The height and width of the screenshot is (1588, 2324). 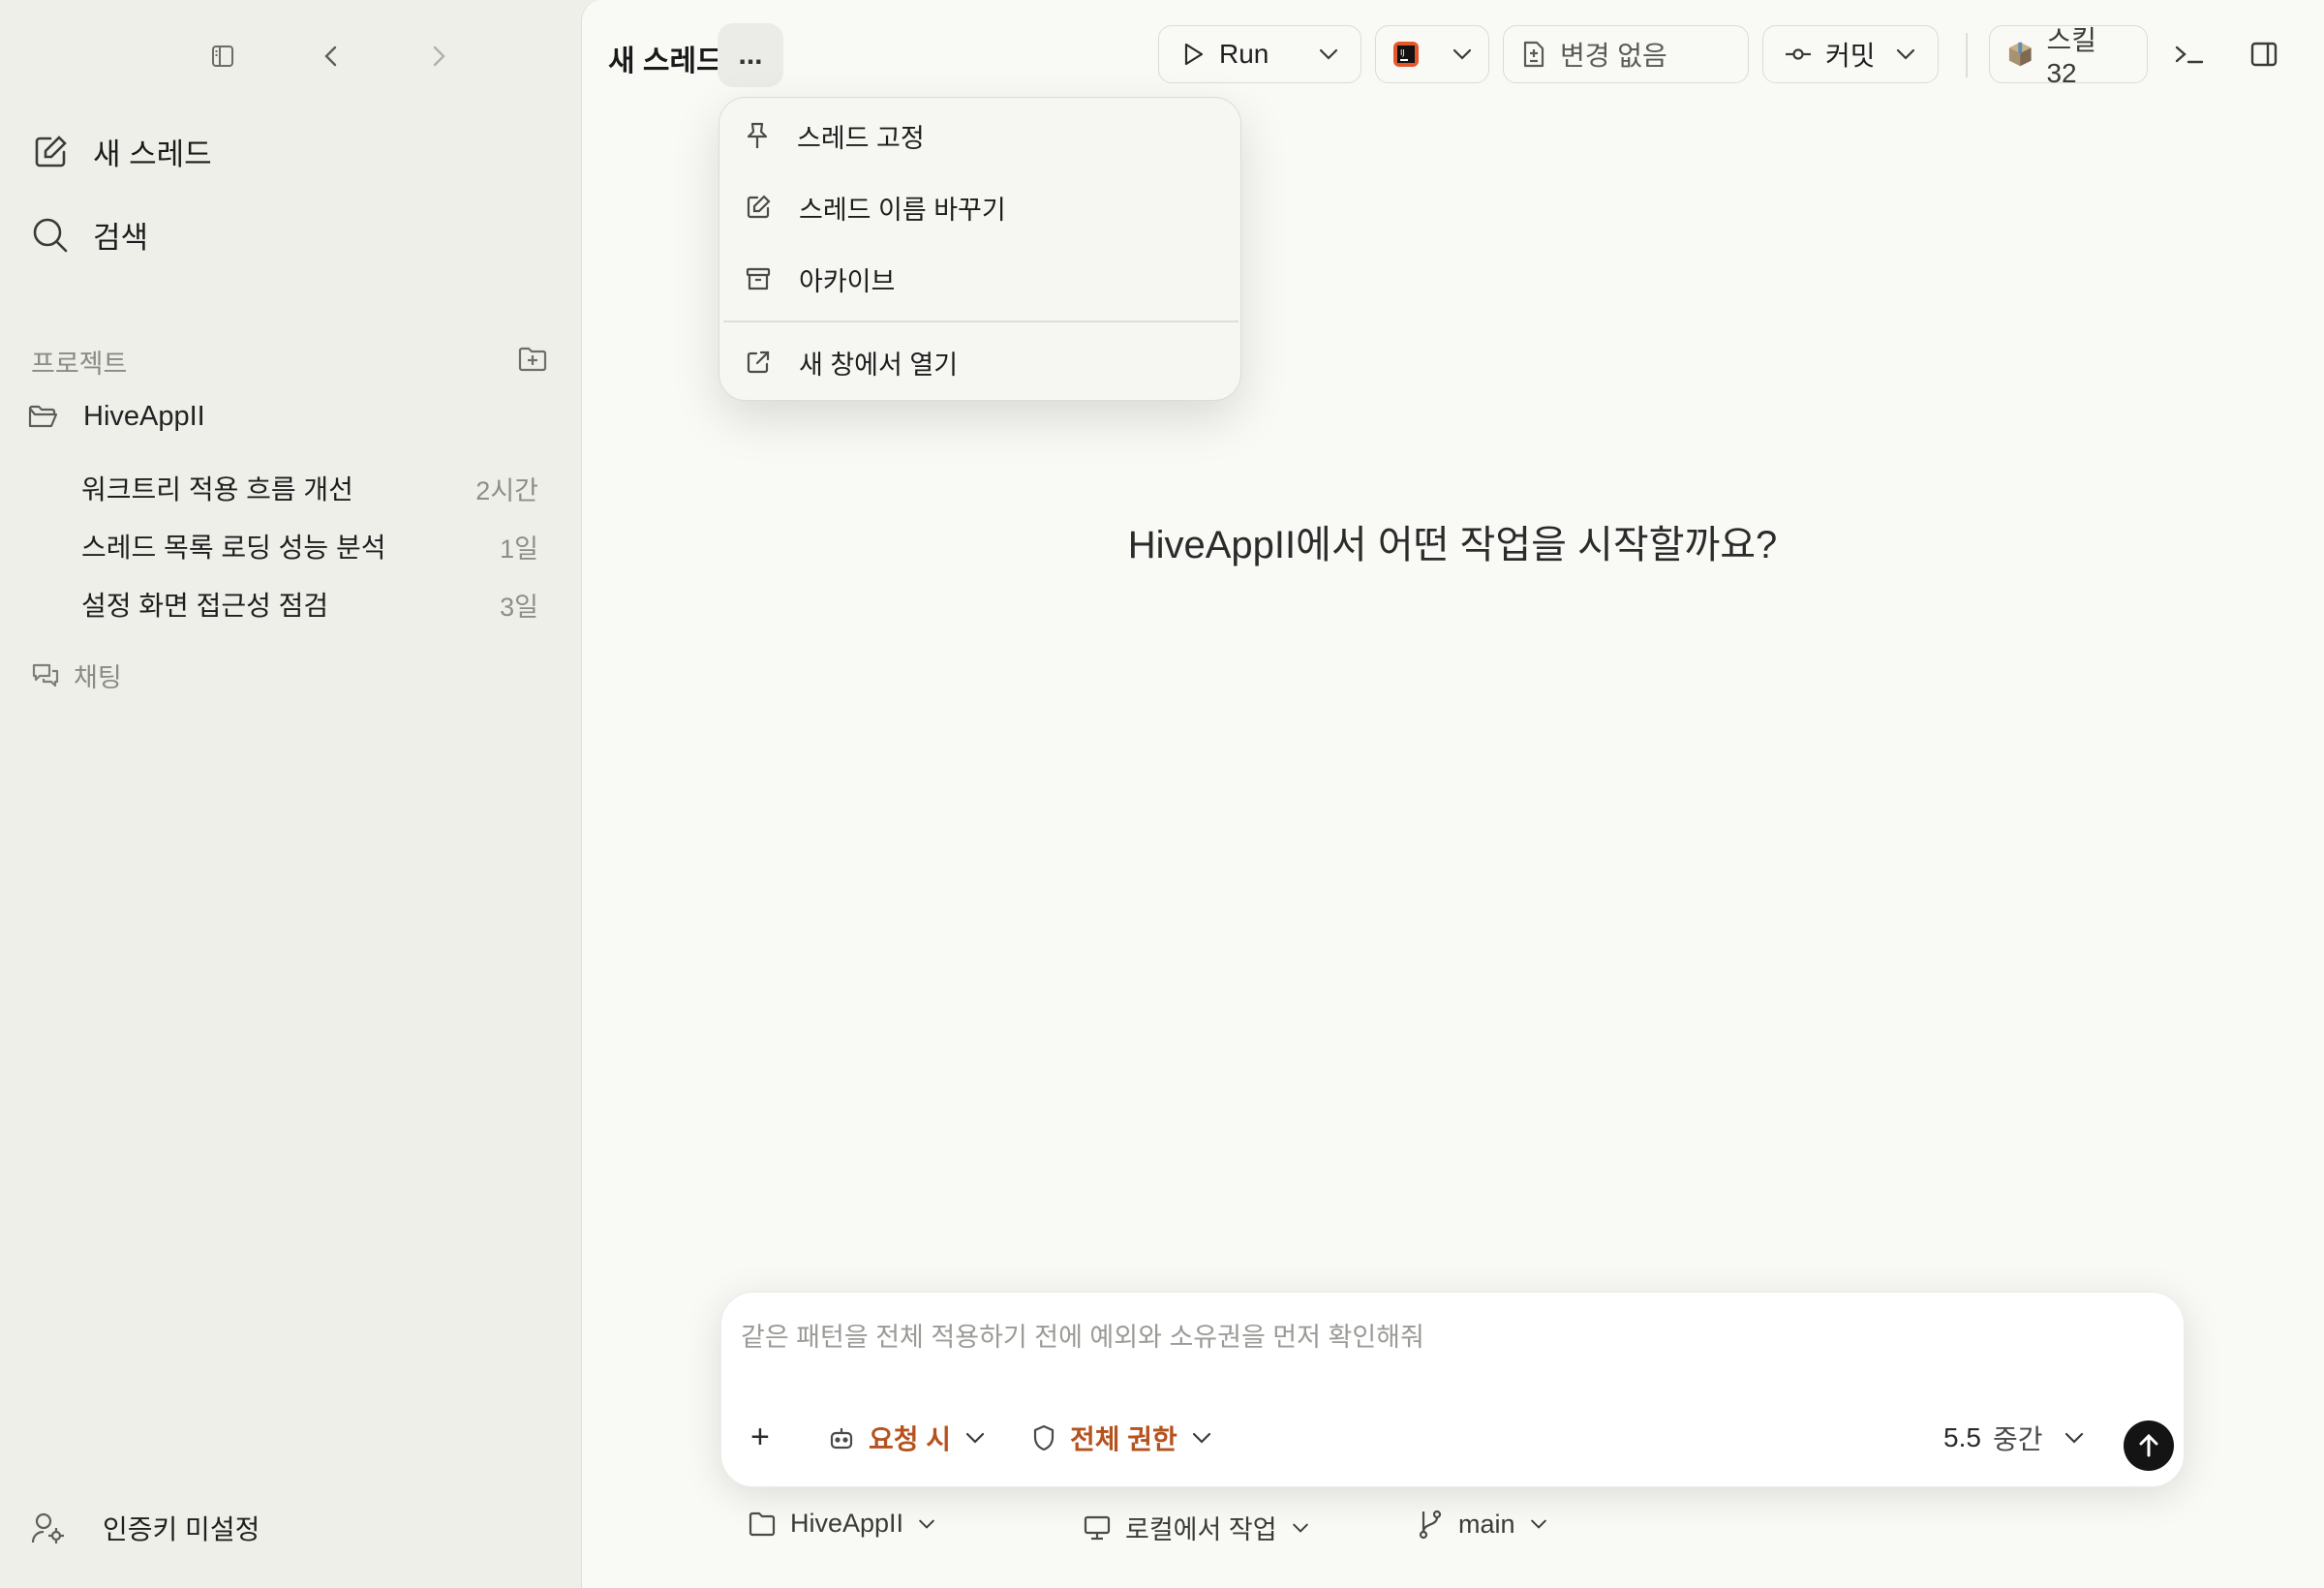 I want to click on new-thread-button: 새 스레드, so click(x=122, y=151).